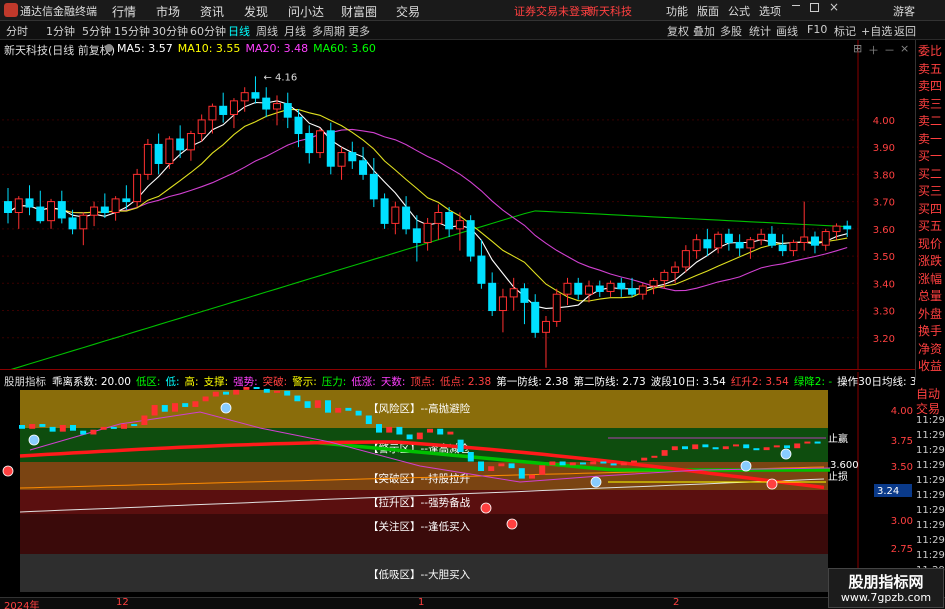  What do you see at coordinates (930, 209) in the screenshot?
I see `side-quote-label: 买四` at bounding box center [930, 209].